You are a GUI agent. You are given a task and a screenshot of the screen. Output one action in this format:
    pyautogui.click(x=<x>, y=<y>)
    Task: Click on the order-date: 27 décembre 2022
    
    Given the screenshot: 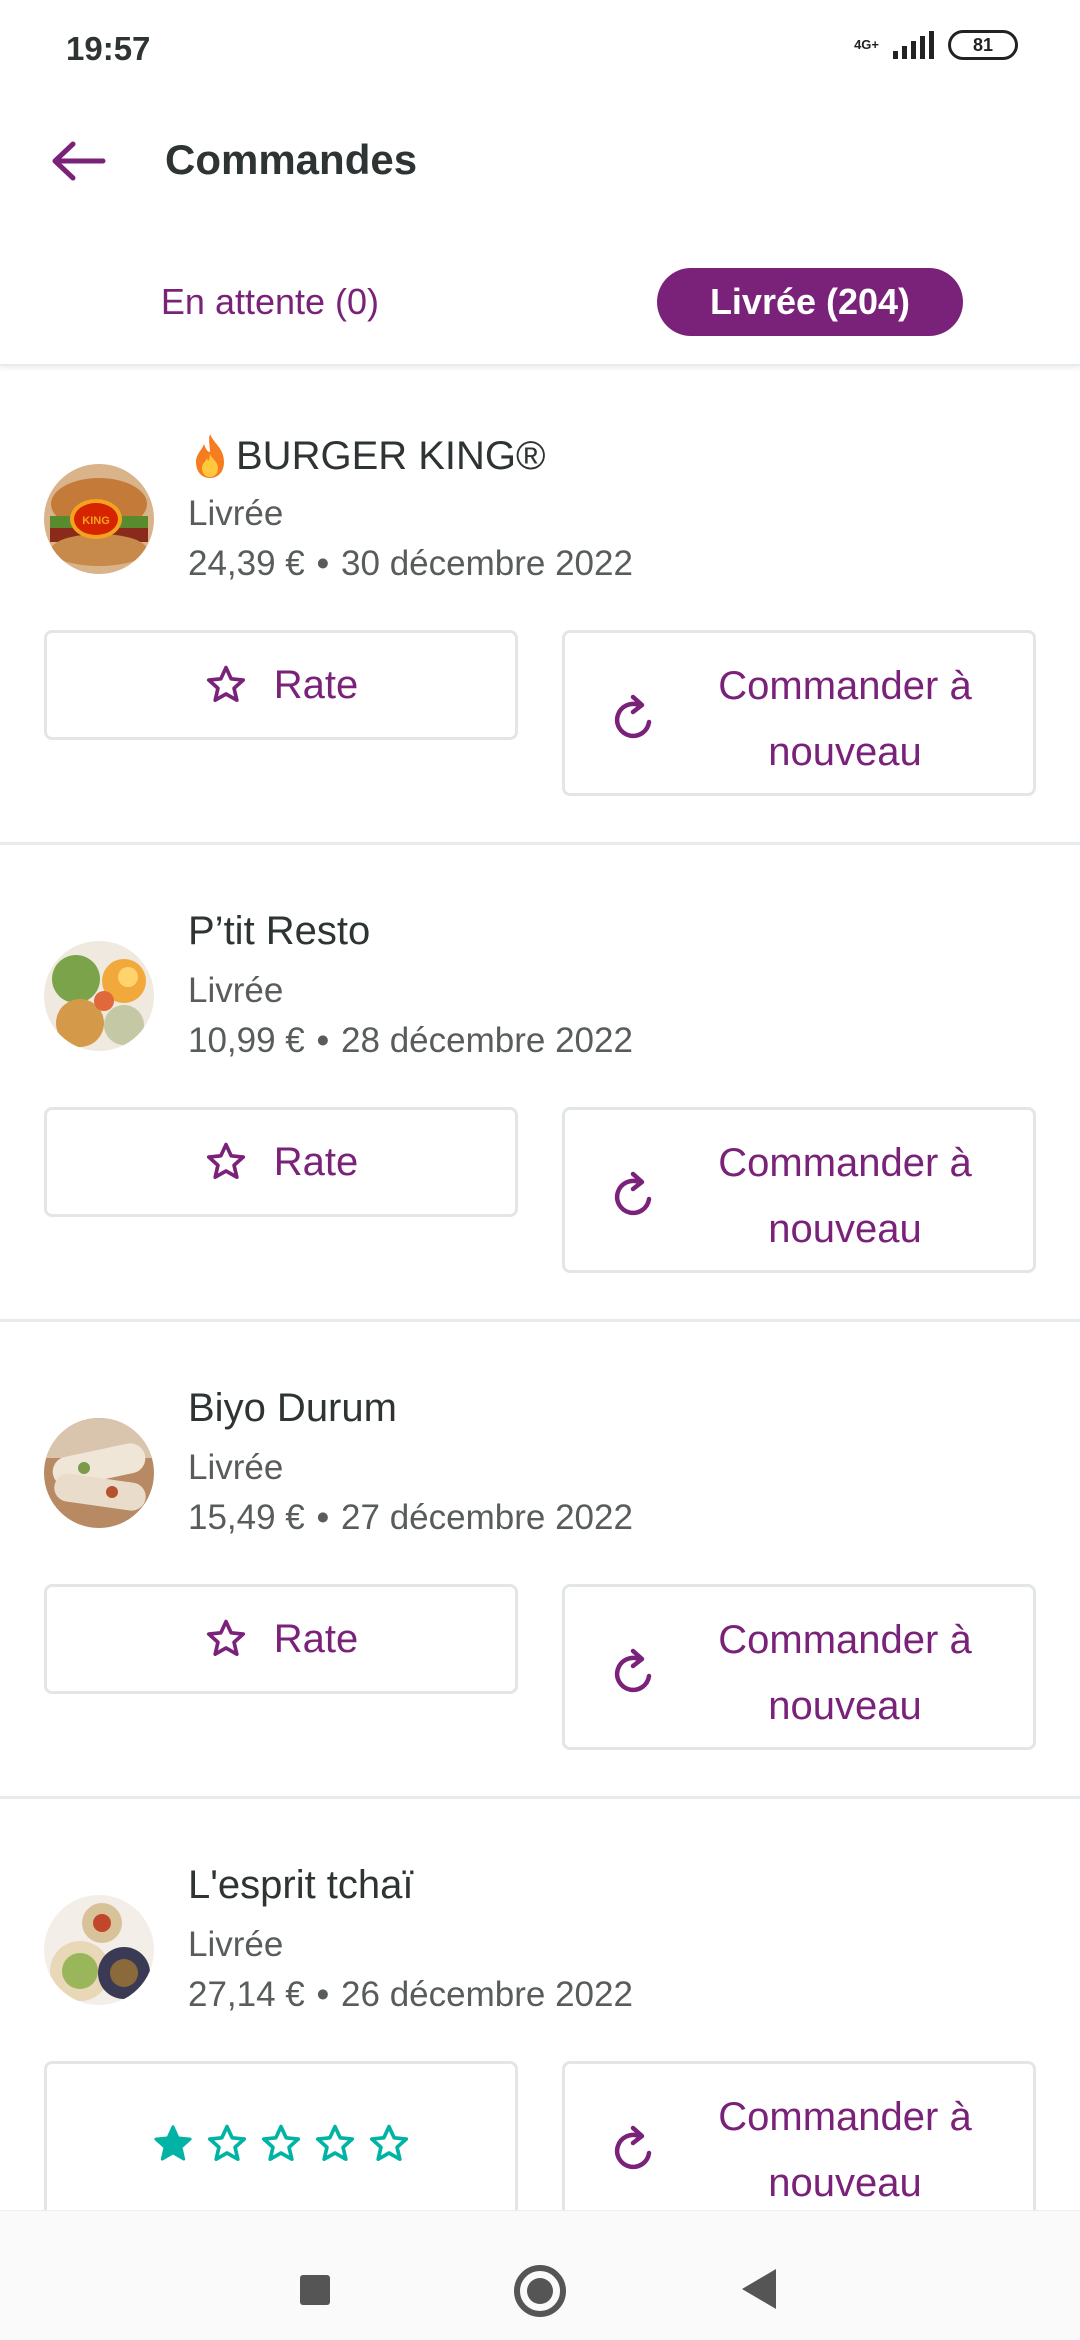 What is the action you would take?
    pyautogui.click(x=487, y=1517)
    